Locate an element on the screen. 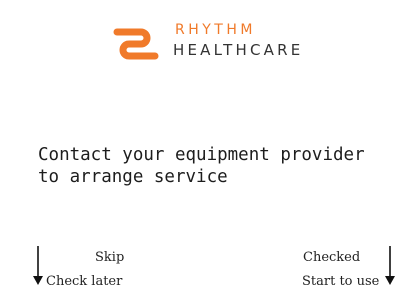 The image size is (418, 289). brand-name-line1: RHYTHM is located at coordinates (215, 30).